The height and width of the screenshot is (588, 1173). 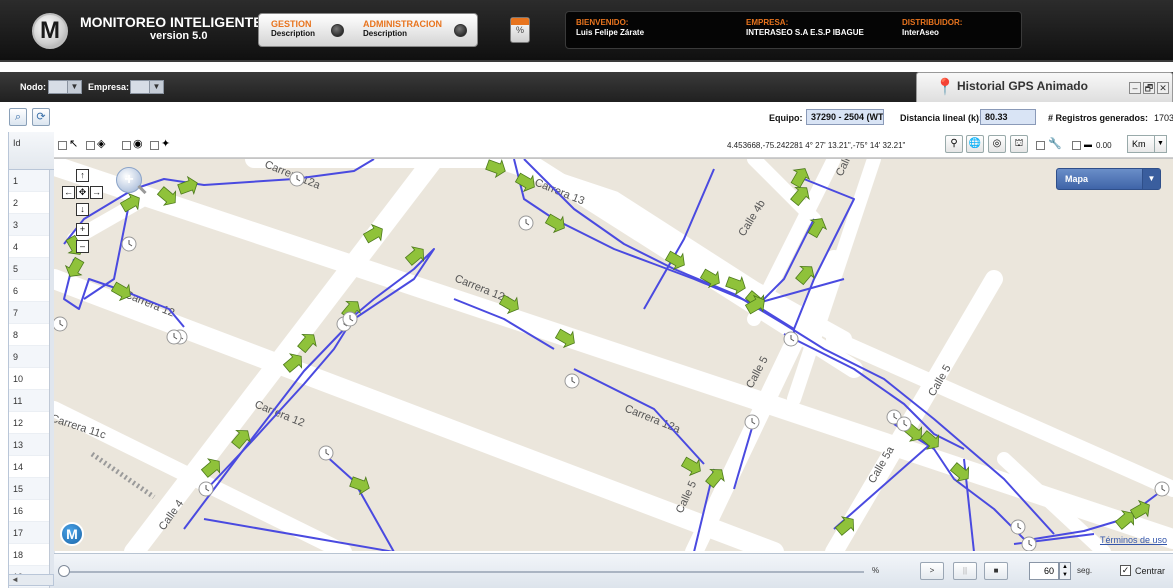 What do you see at coordinates (179, 36) in the screenshot?
I see `app-version: version 5.0` at bounding box center [179, 36].